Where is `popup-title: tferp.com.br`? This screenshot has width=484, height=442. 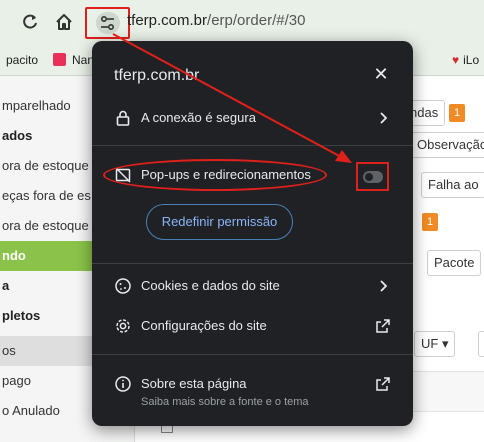
popup-title: tferp.com.br is located at coordinates (157, 75).